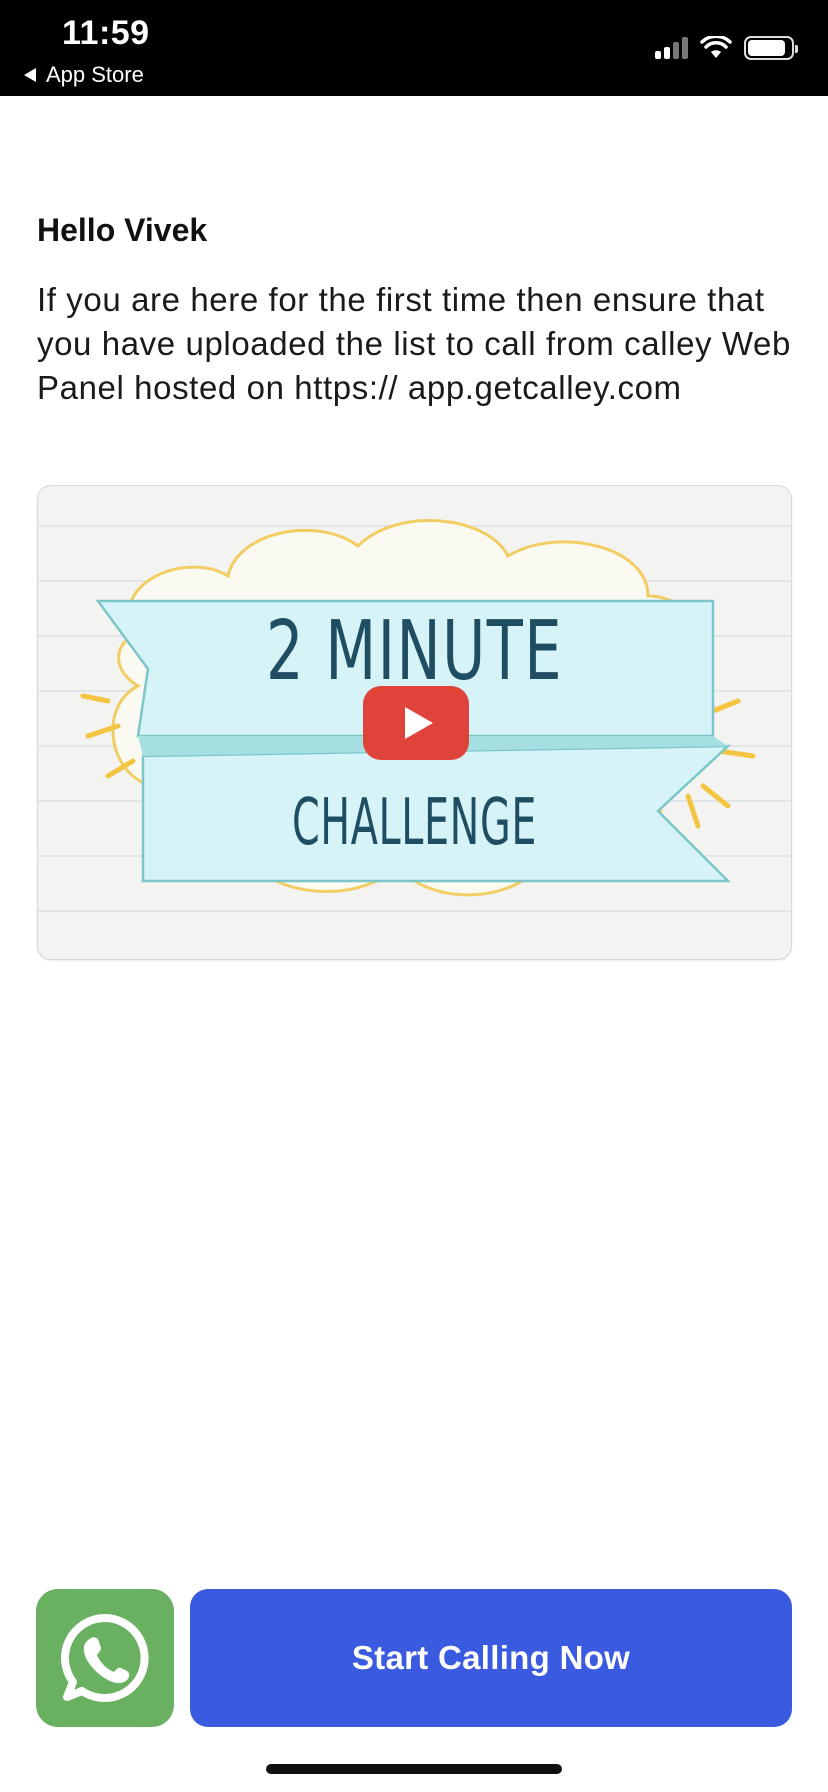 The image size is (828, 1792). Describe the element at coordinates (95, 74) in the screenshot. I see `back-link-label: App Store` at that location.